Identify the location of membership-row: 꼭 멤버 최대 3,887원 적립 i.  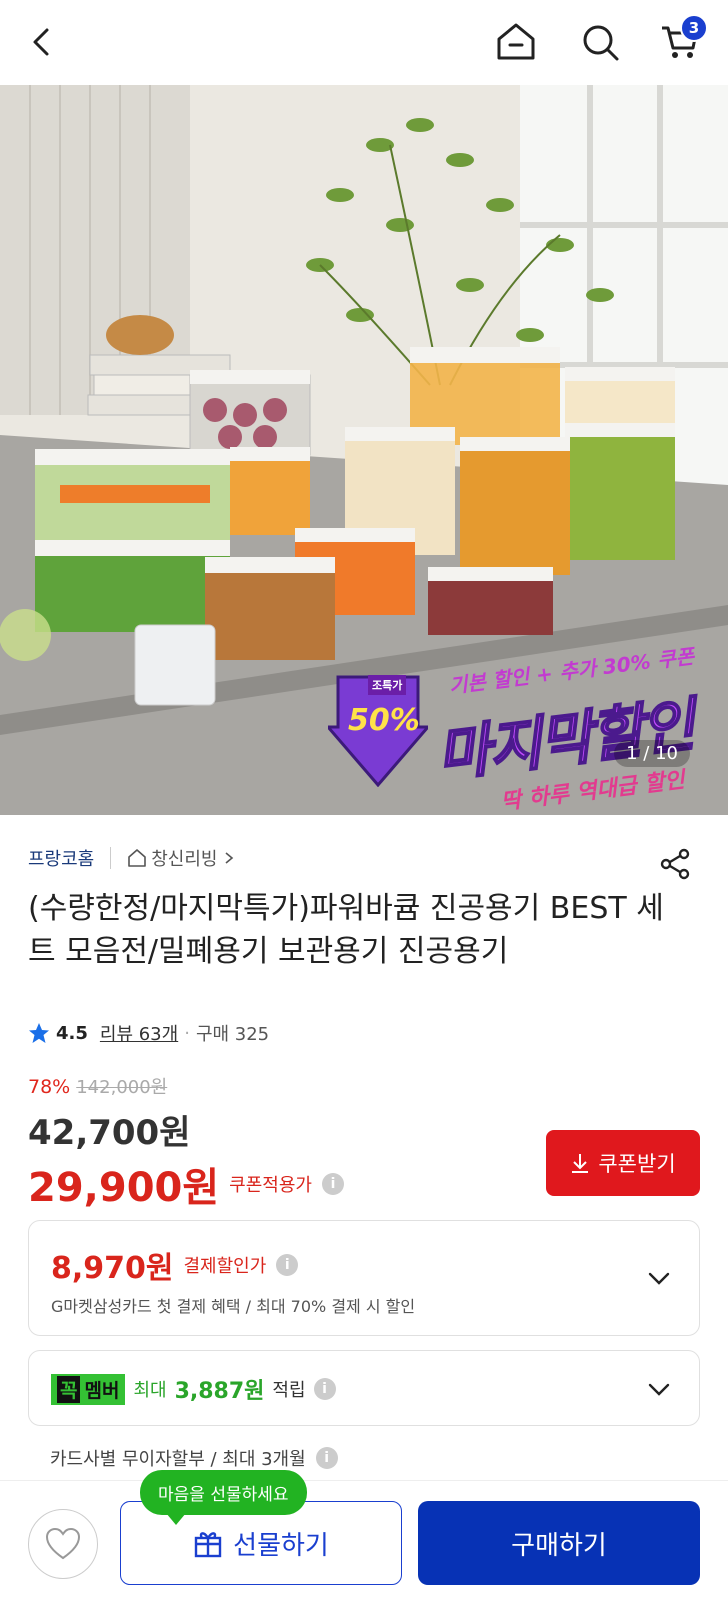
(193, 1389).